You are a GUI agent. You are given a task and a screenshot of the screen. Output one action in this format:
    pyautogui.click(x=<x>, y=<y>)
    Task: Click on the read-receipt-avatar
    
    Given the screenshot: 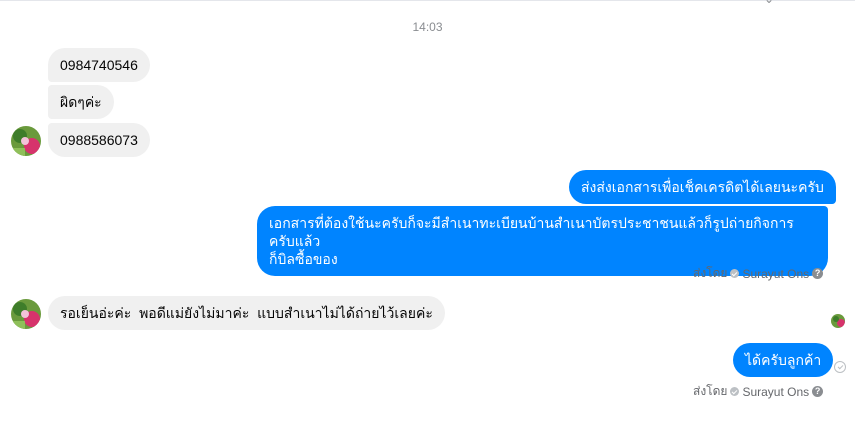 What is the action you would take?
    pyautogui.click(x=838, y=321)
    